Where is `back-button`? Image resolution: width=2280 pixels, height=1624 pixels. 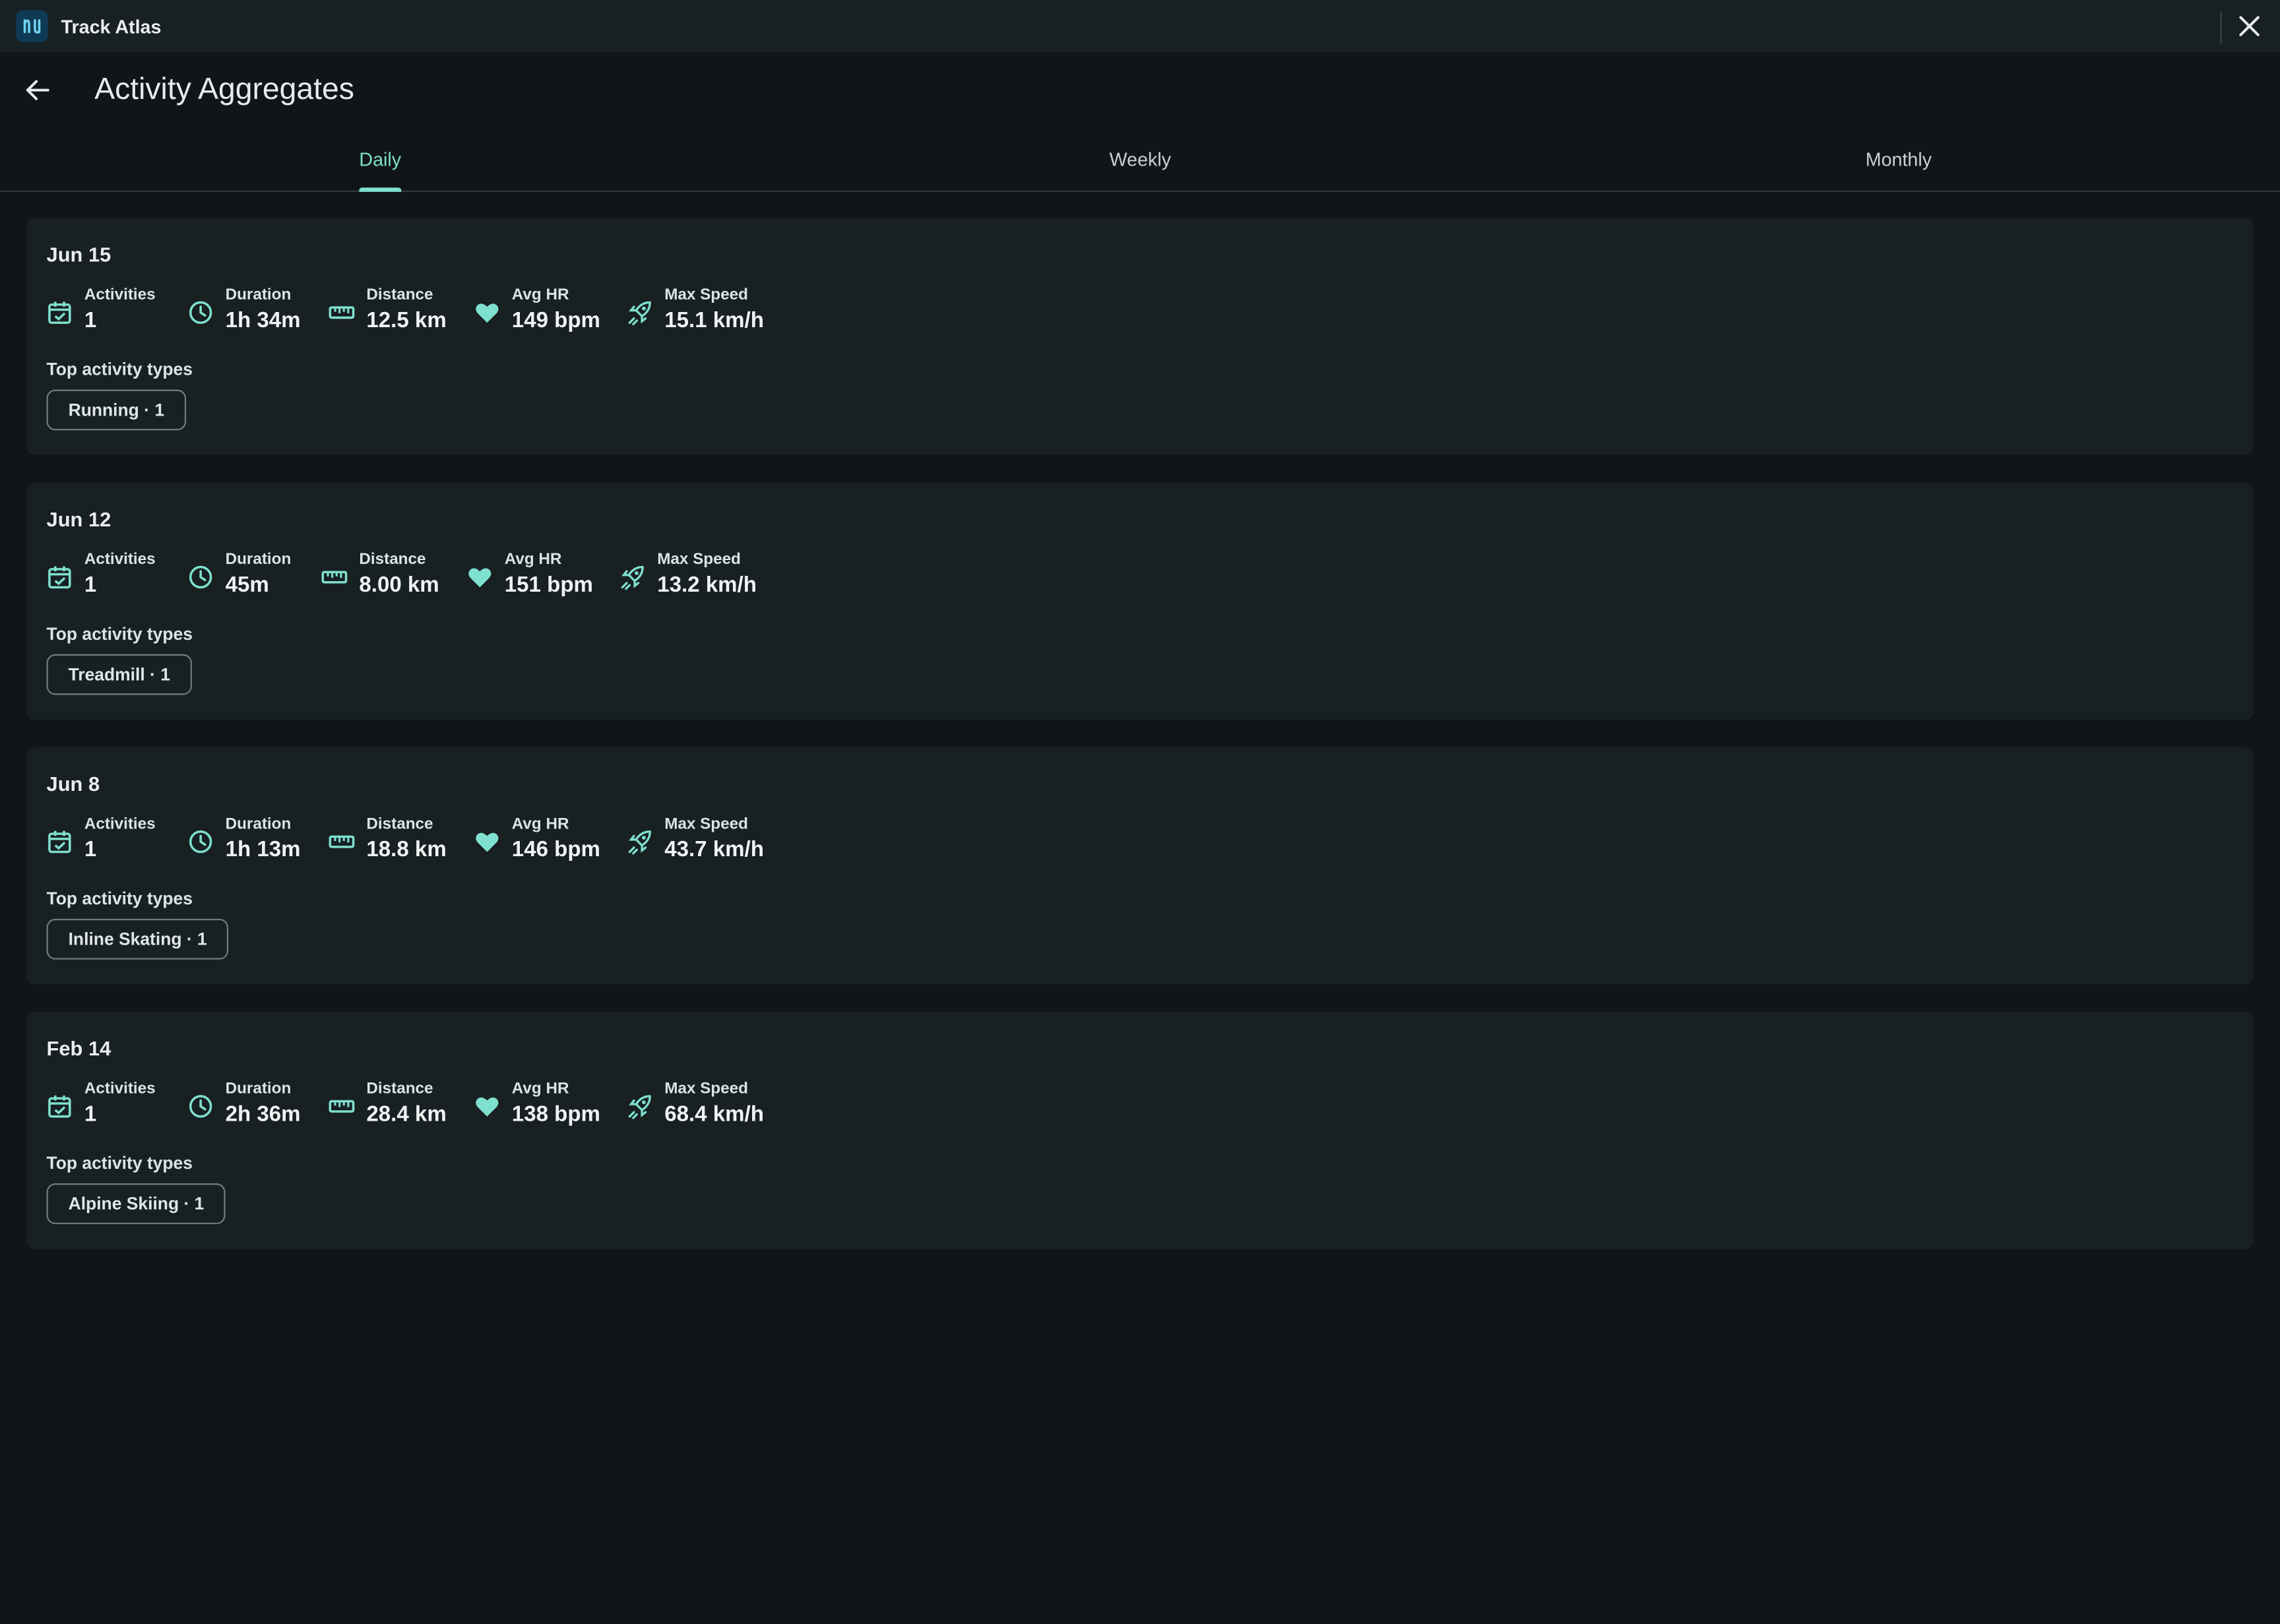
back-button is located at coordinates (37, 90).